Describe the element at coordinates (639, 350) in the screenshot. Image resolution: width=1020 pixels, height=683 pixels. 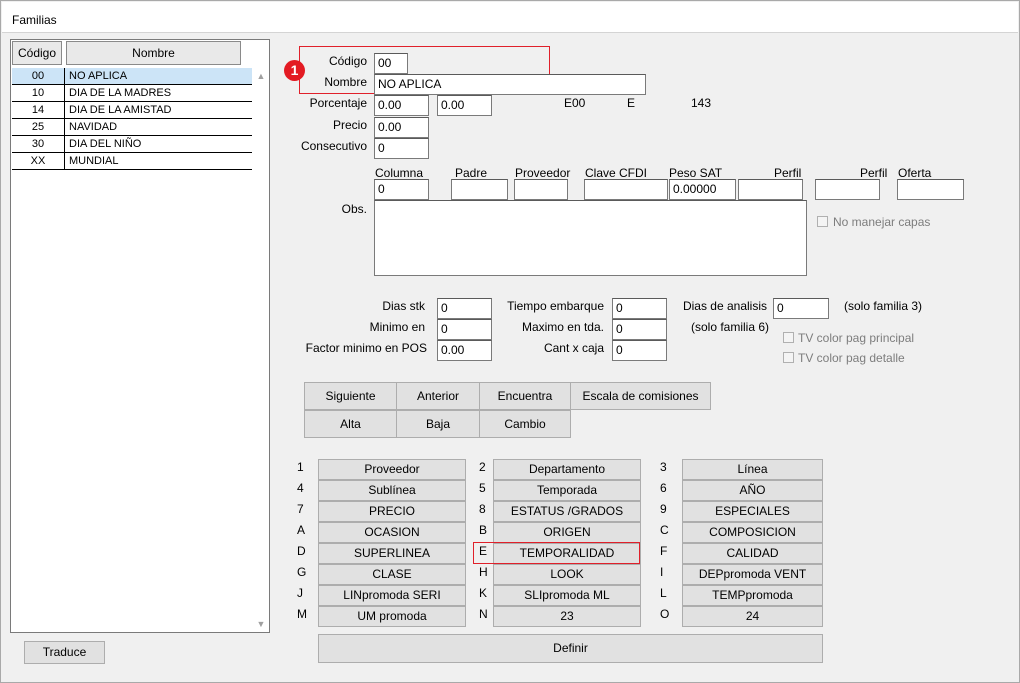
I see `cant-caja-input: 0` at that location.